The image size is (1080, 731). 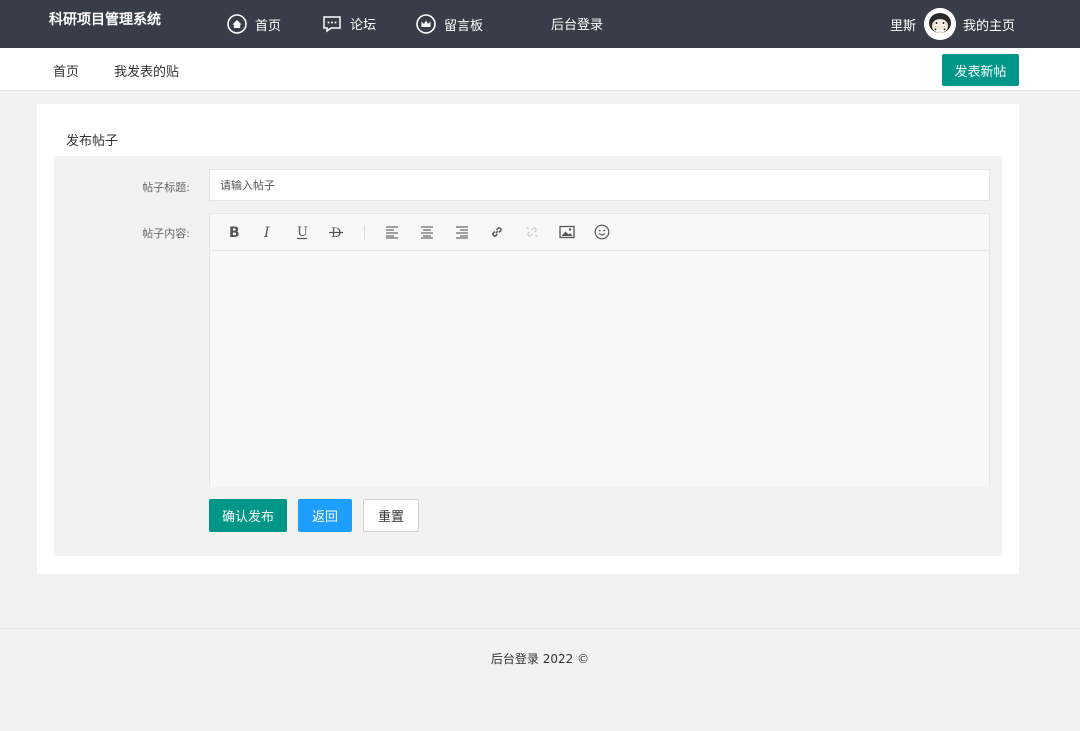 What do you see at coordinates (166, 187) in the screenshot?
I see `title-label: 帖子标题:` at bounding box center [166, 187].